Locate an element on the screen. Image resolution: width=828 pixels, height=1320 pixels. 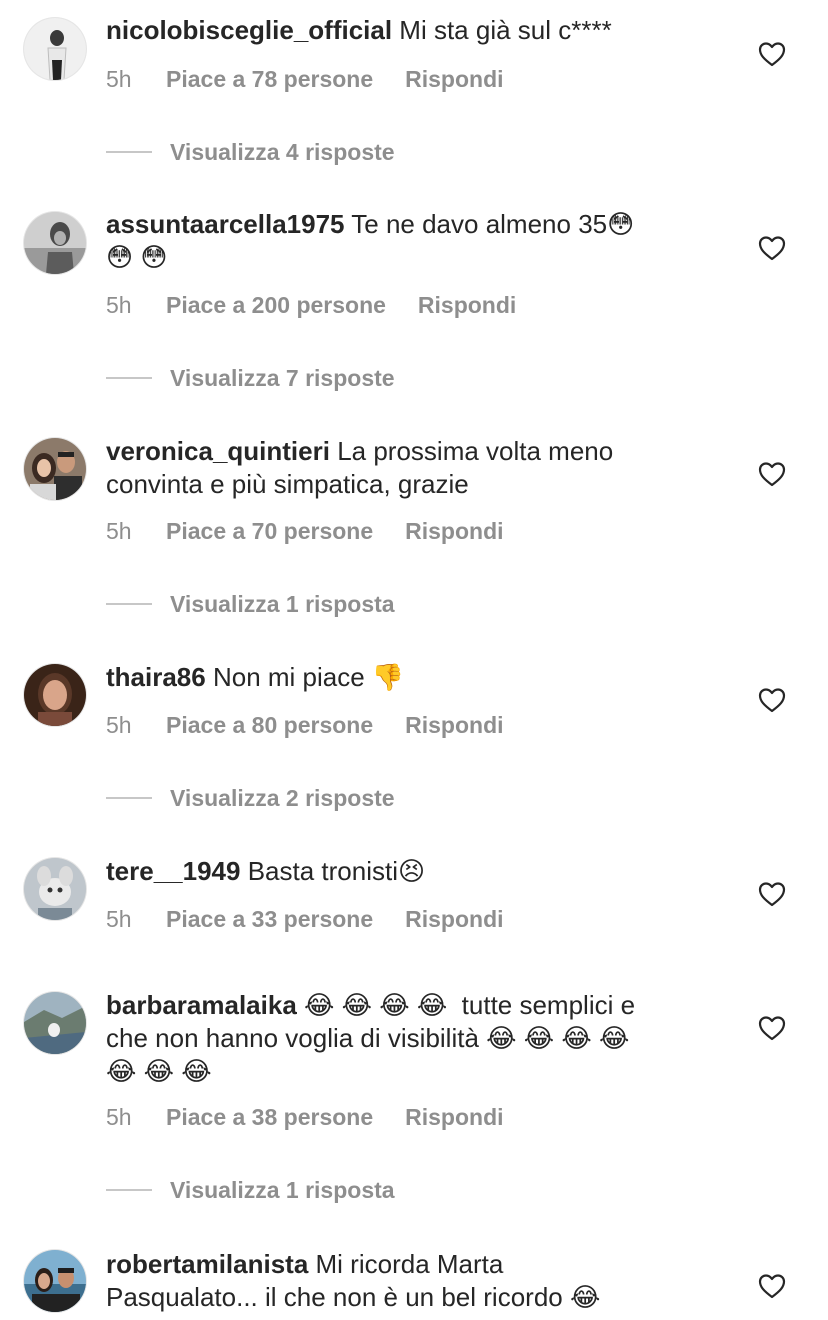
comment-meta: 5h Piace a 80 persone Rispondi is located at coordinates (305, 725).